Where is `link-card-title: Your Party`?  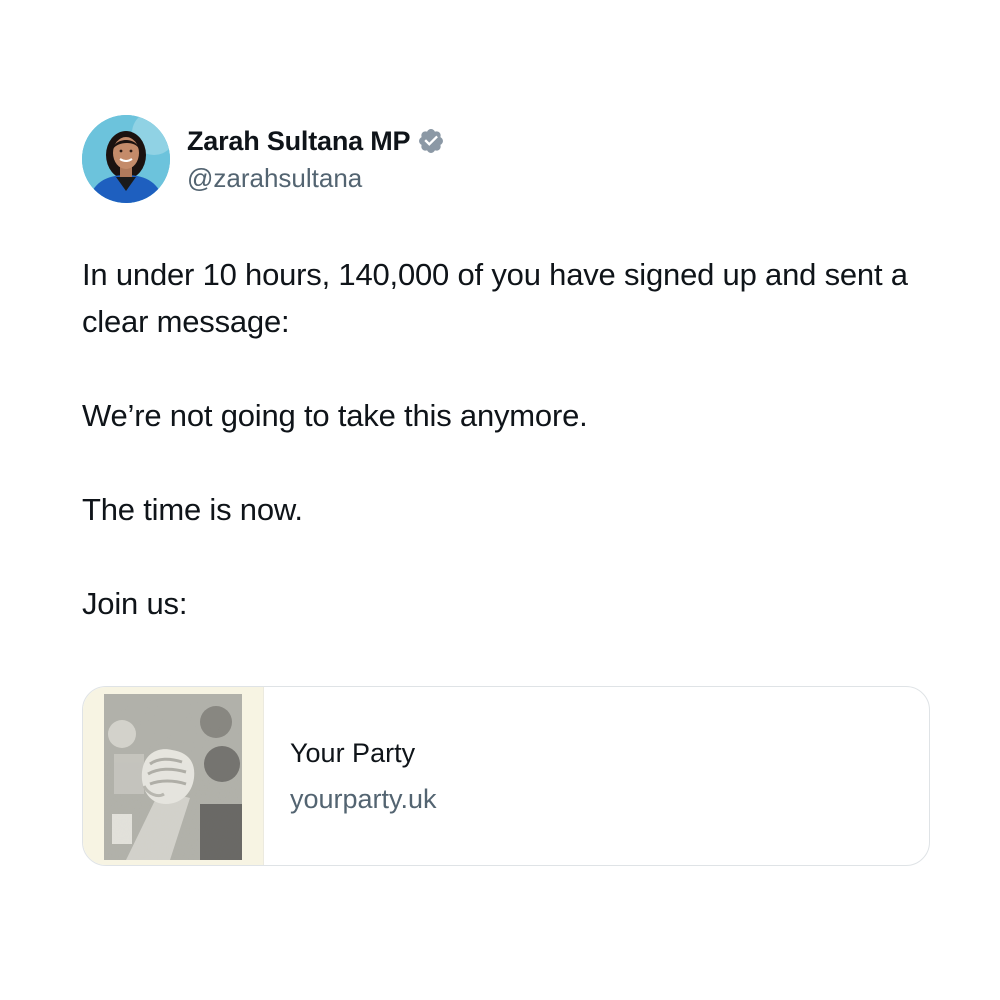
link-card-title: Your Party is located at coordinates (353, 753).